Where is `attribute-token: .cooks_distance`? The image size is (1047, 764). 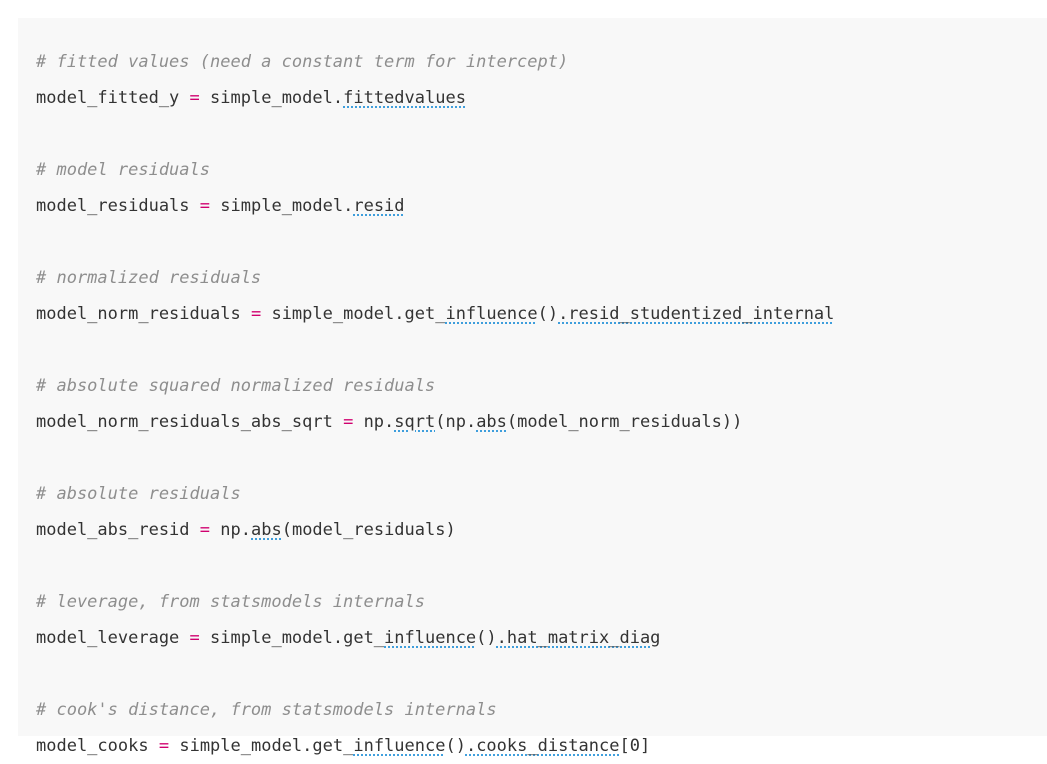 attribute-token: .cooks_distance is located at coordinates (542, 746).